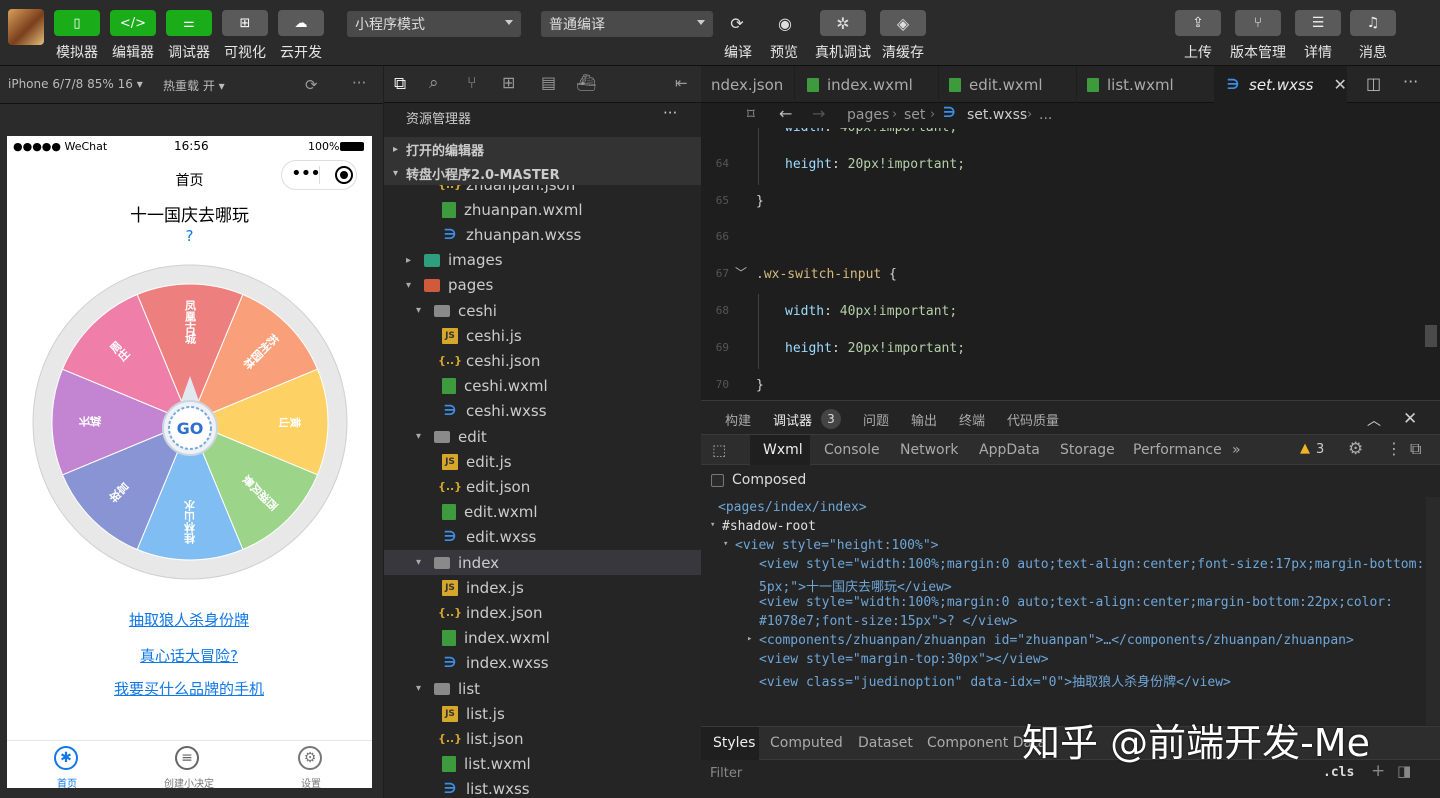 The width and height of the screenshot is (1440, 798). I want to click on editor-tab: index.wxml, so click(868, 84).